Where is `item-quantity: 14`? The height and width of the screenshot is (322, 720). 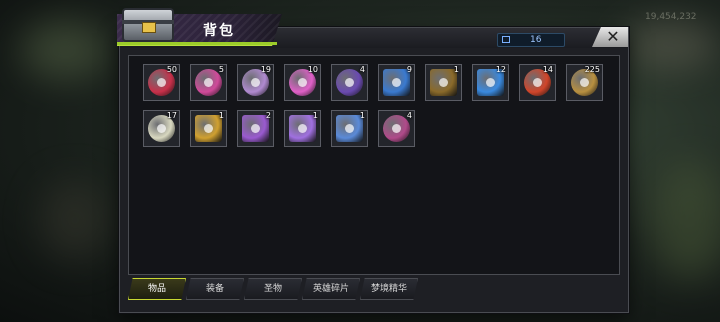
item-quantity: 14 is located at coordinates (547, 69).